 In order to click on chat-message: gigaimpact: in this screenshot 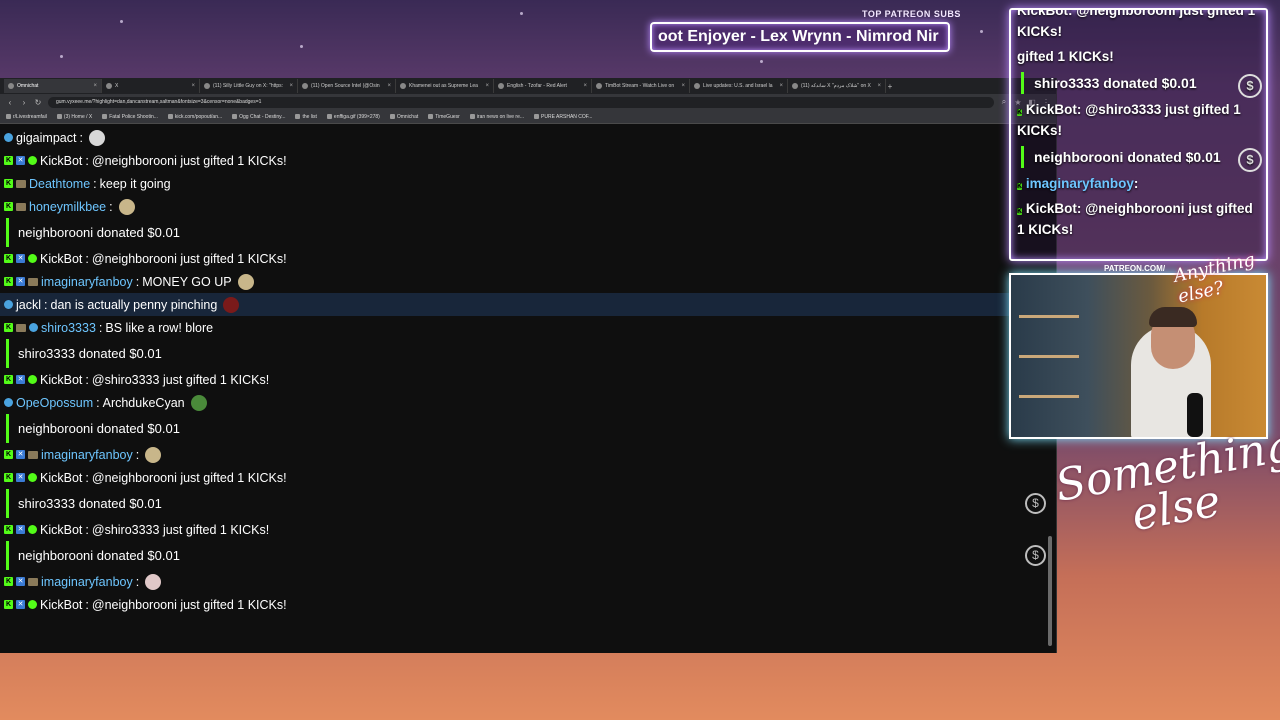, I will do `click(526, 137)`.